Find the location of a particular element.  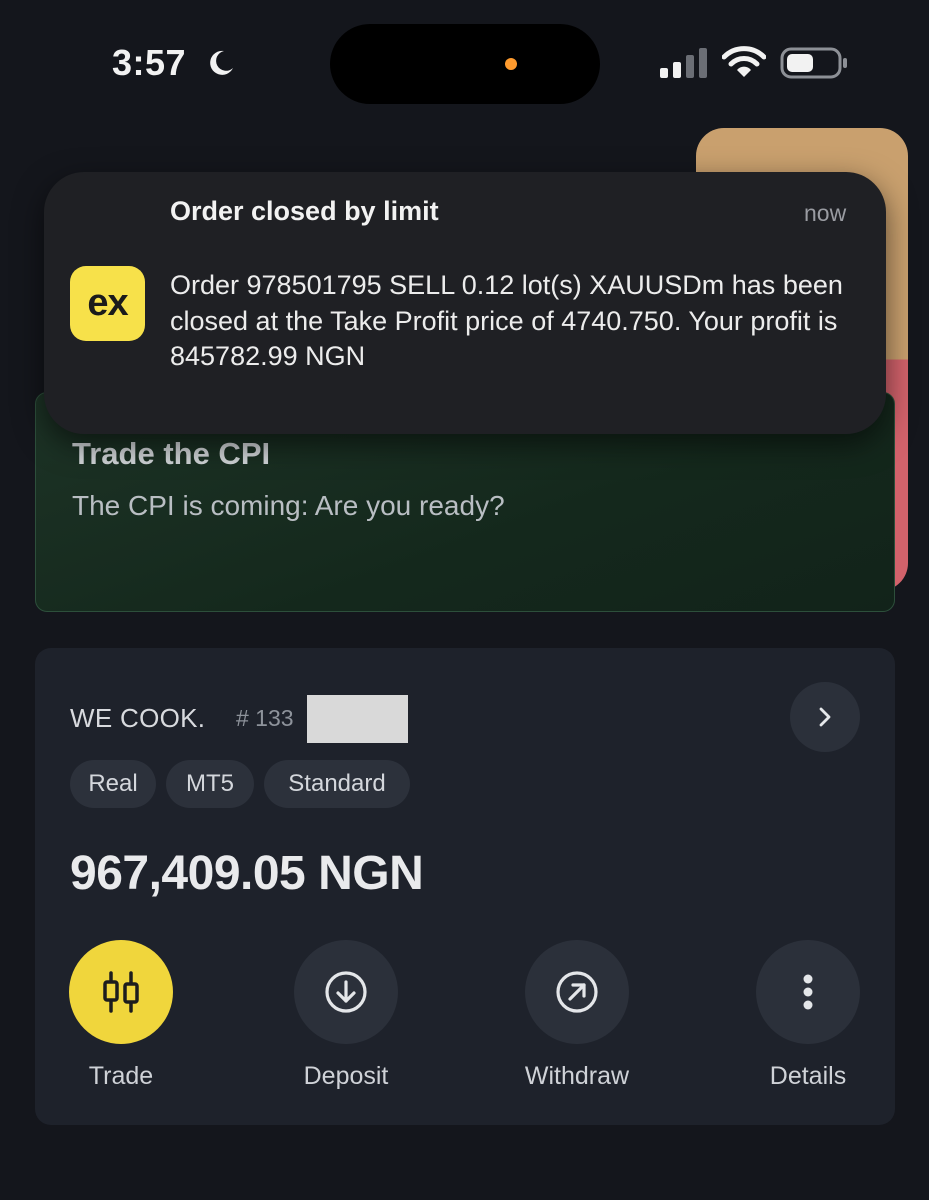

account-balance: 967,409.05 NGN is located at coordinates (247, 873).